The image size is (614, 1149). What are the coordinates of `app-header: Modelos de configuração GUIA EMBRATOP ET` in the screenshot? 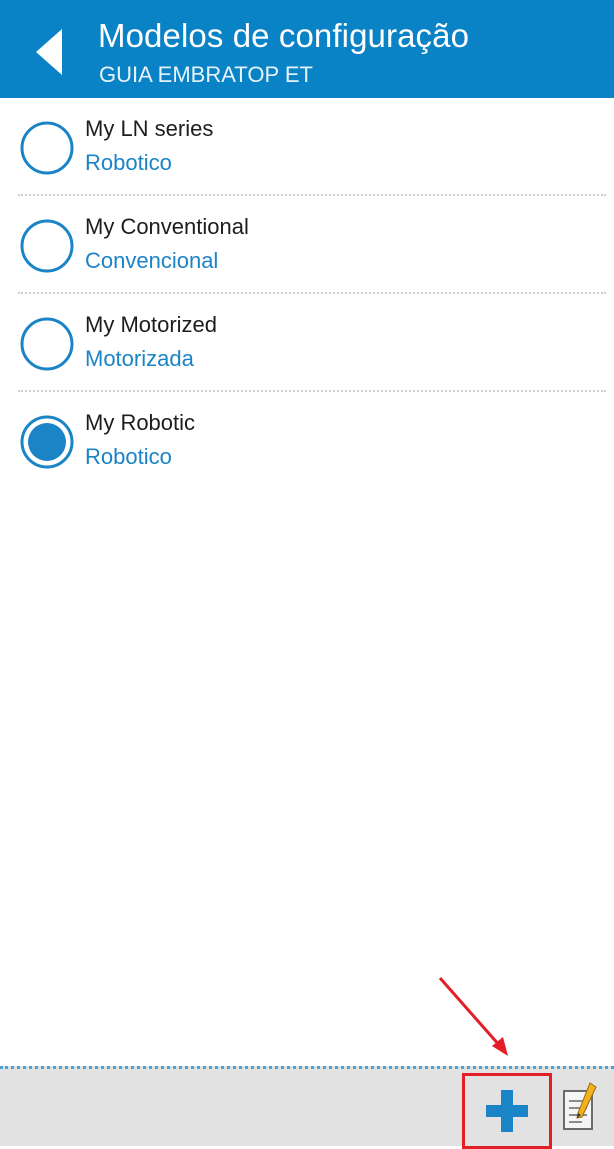 It's located at (307, 49).